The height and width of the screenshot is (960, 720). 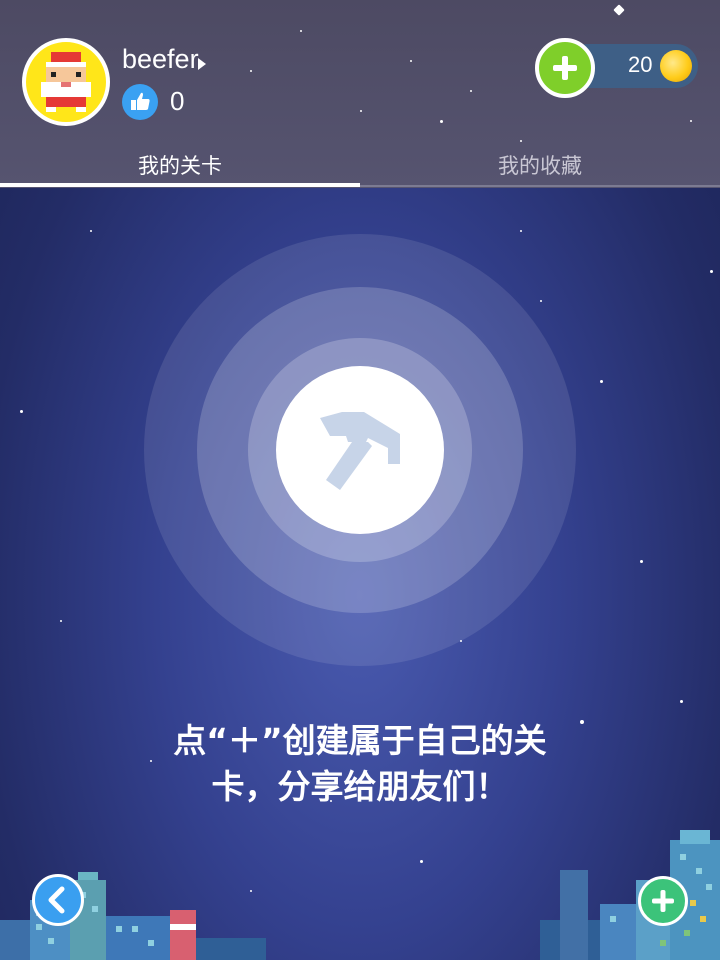 I want to click on empty-state-line-1: 点“＋”创建属于自己的关, so click(x=360, y=740).